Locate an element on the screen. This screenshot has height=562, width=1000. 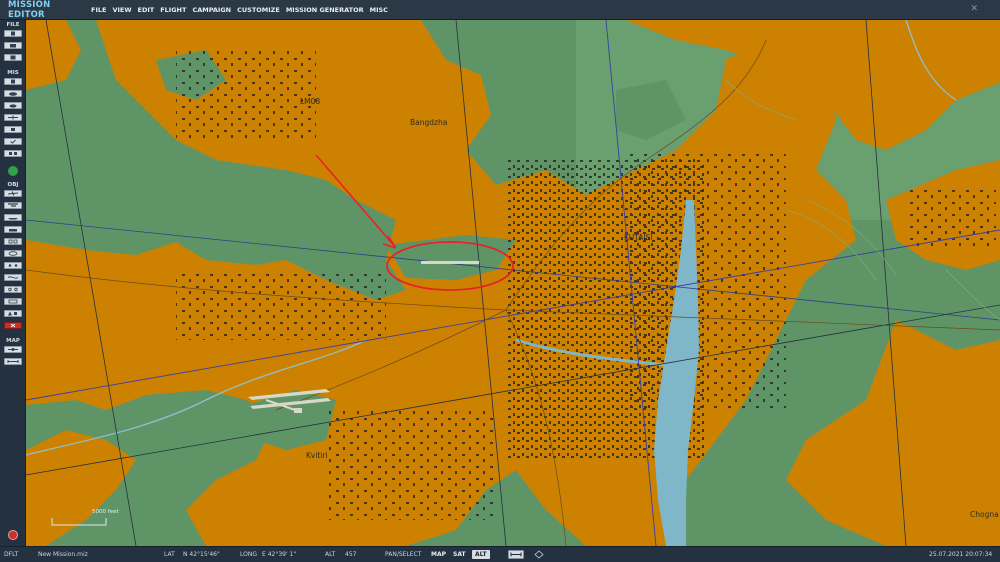
folder-icon is located at coordinates (13, 46).